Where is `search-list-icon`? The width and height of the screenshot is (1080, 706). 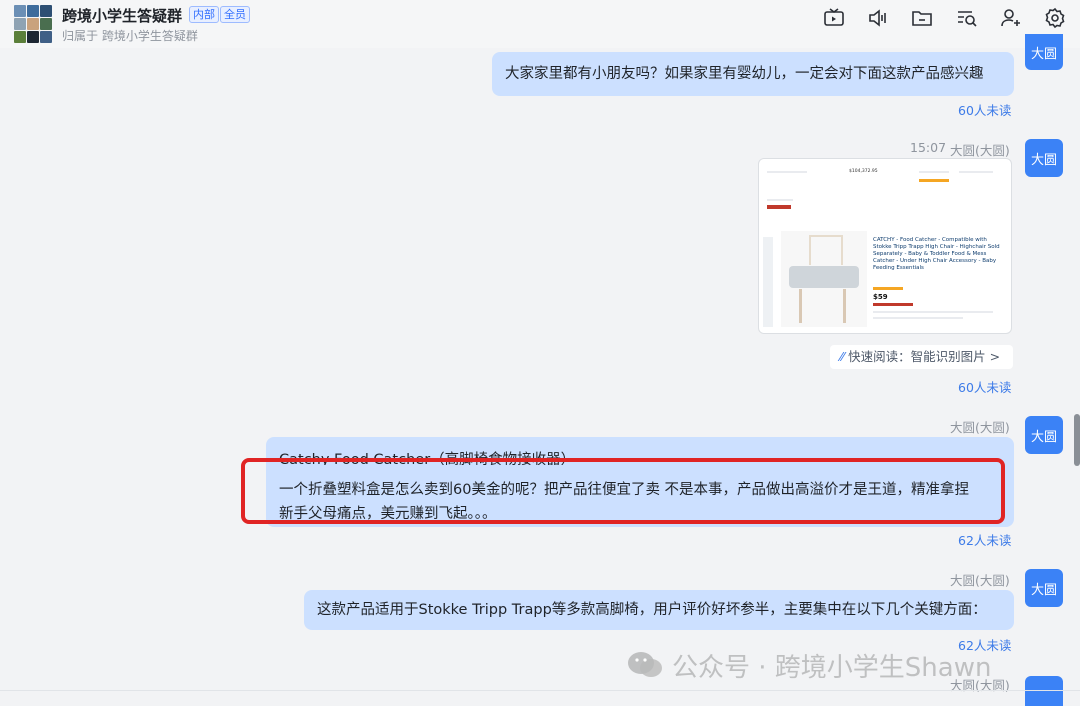 search-list-icon is located at coordinates (967, 18).